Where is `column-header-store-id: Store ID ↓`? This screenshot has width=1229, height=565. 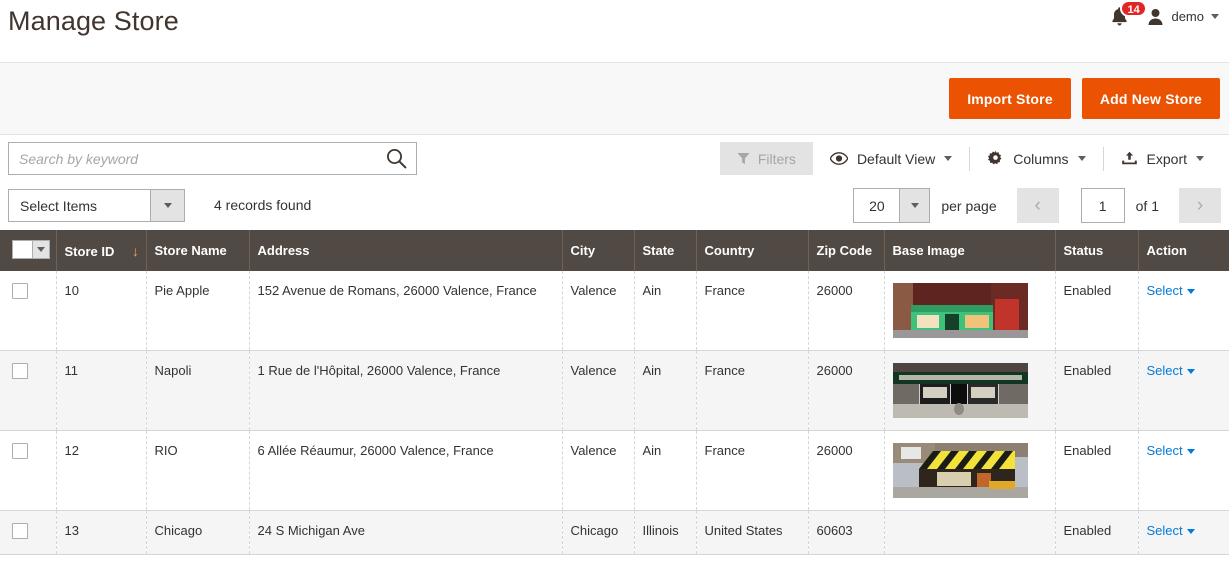
column-header-store-id: Store ID ↓ is located at coordinates (101, 250).